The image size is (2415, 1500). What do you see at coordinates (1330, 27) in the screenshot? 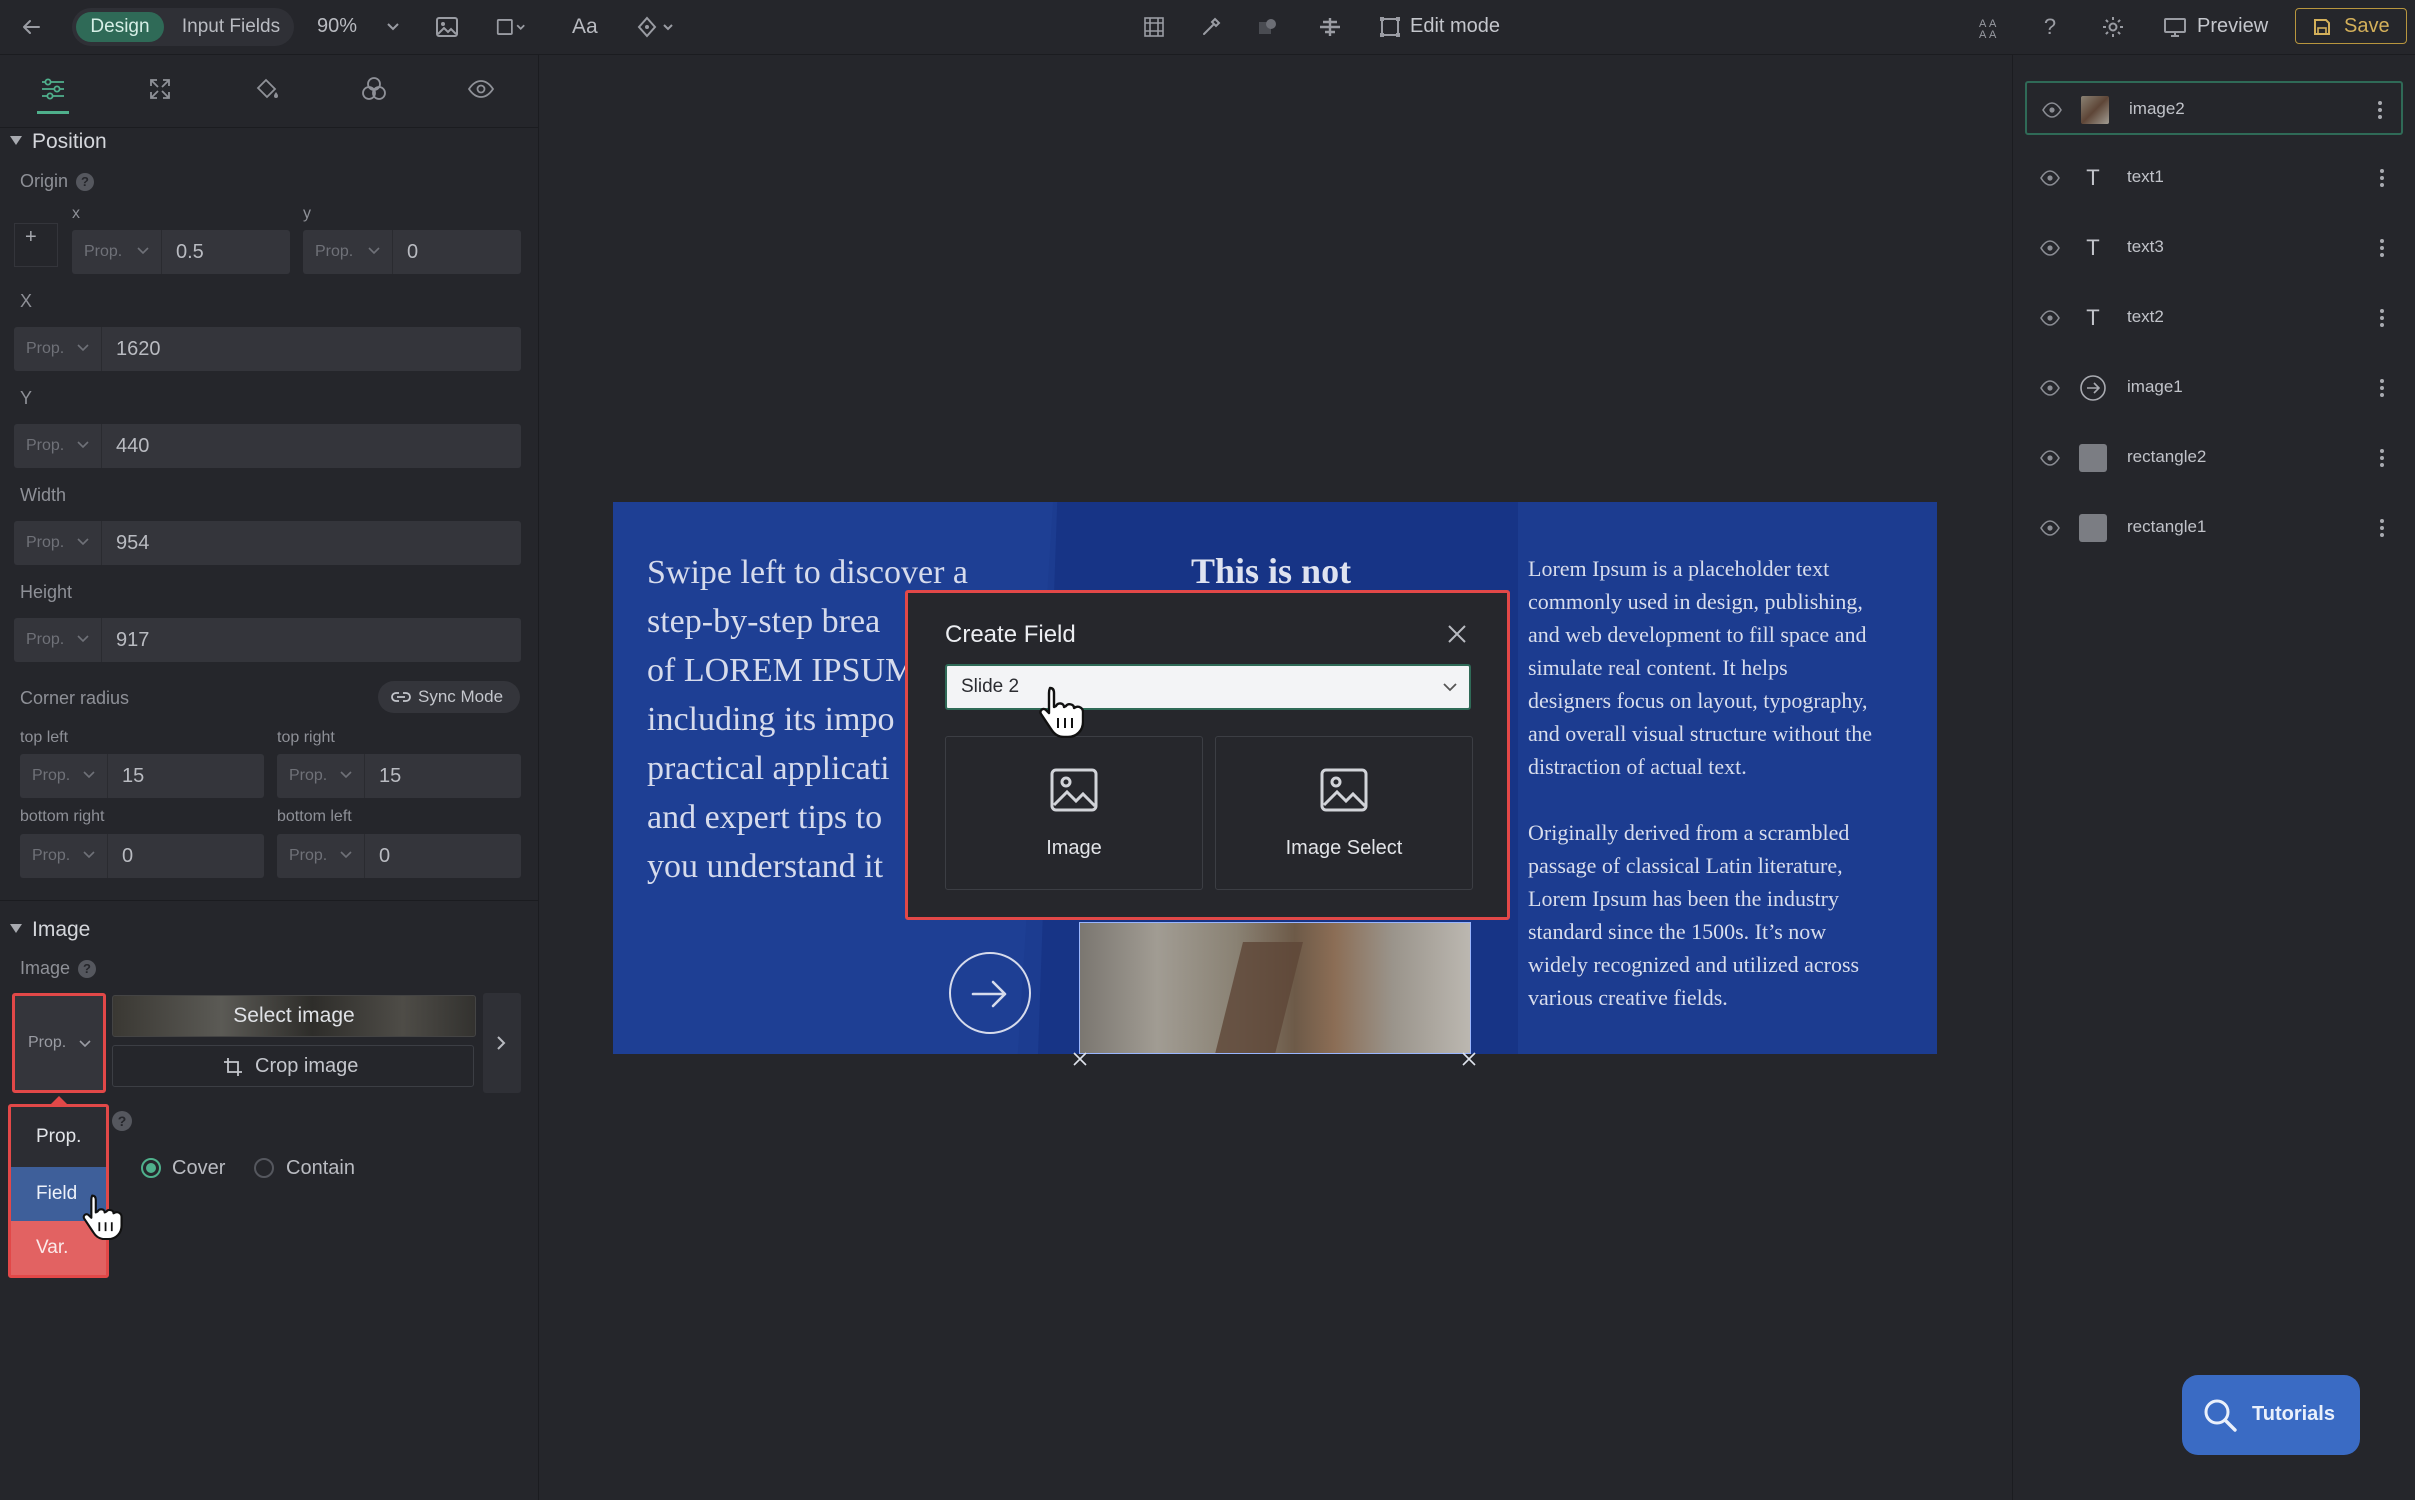
I see `align-icon` at bounding box center [1330, 27].